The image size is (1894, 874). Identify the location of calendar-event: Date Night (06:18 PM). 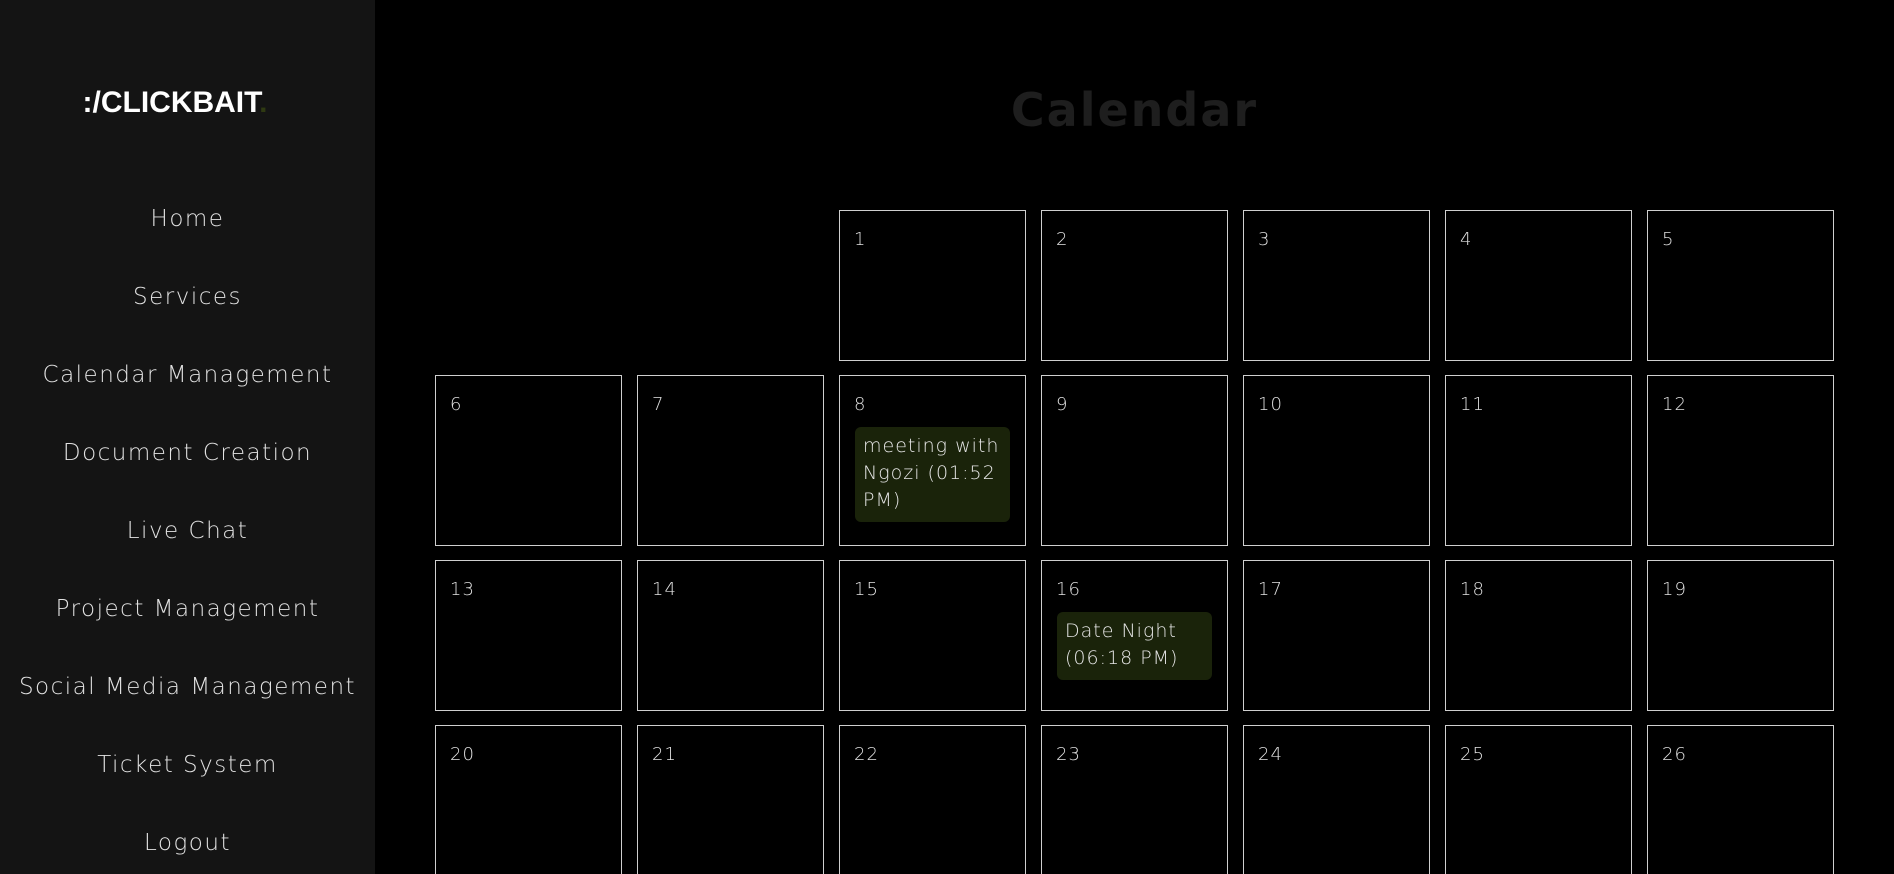
(1134, 646).